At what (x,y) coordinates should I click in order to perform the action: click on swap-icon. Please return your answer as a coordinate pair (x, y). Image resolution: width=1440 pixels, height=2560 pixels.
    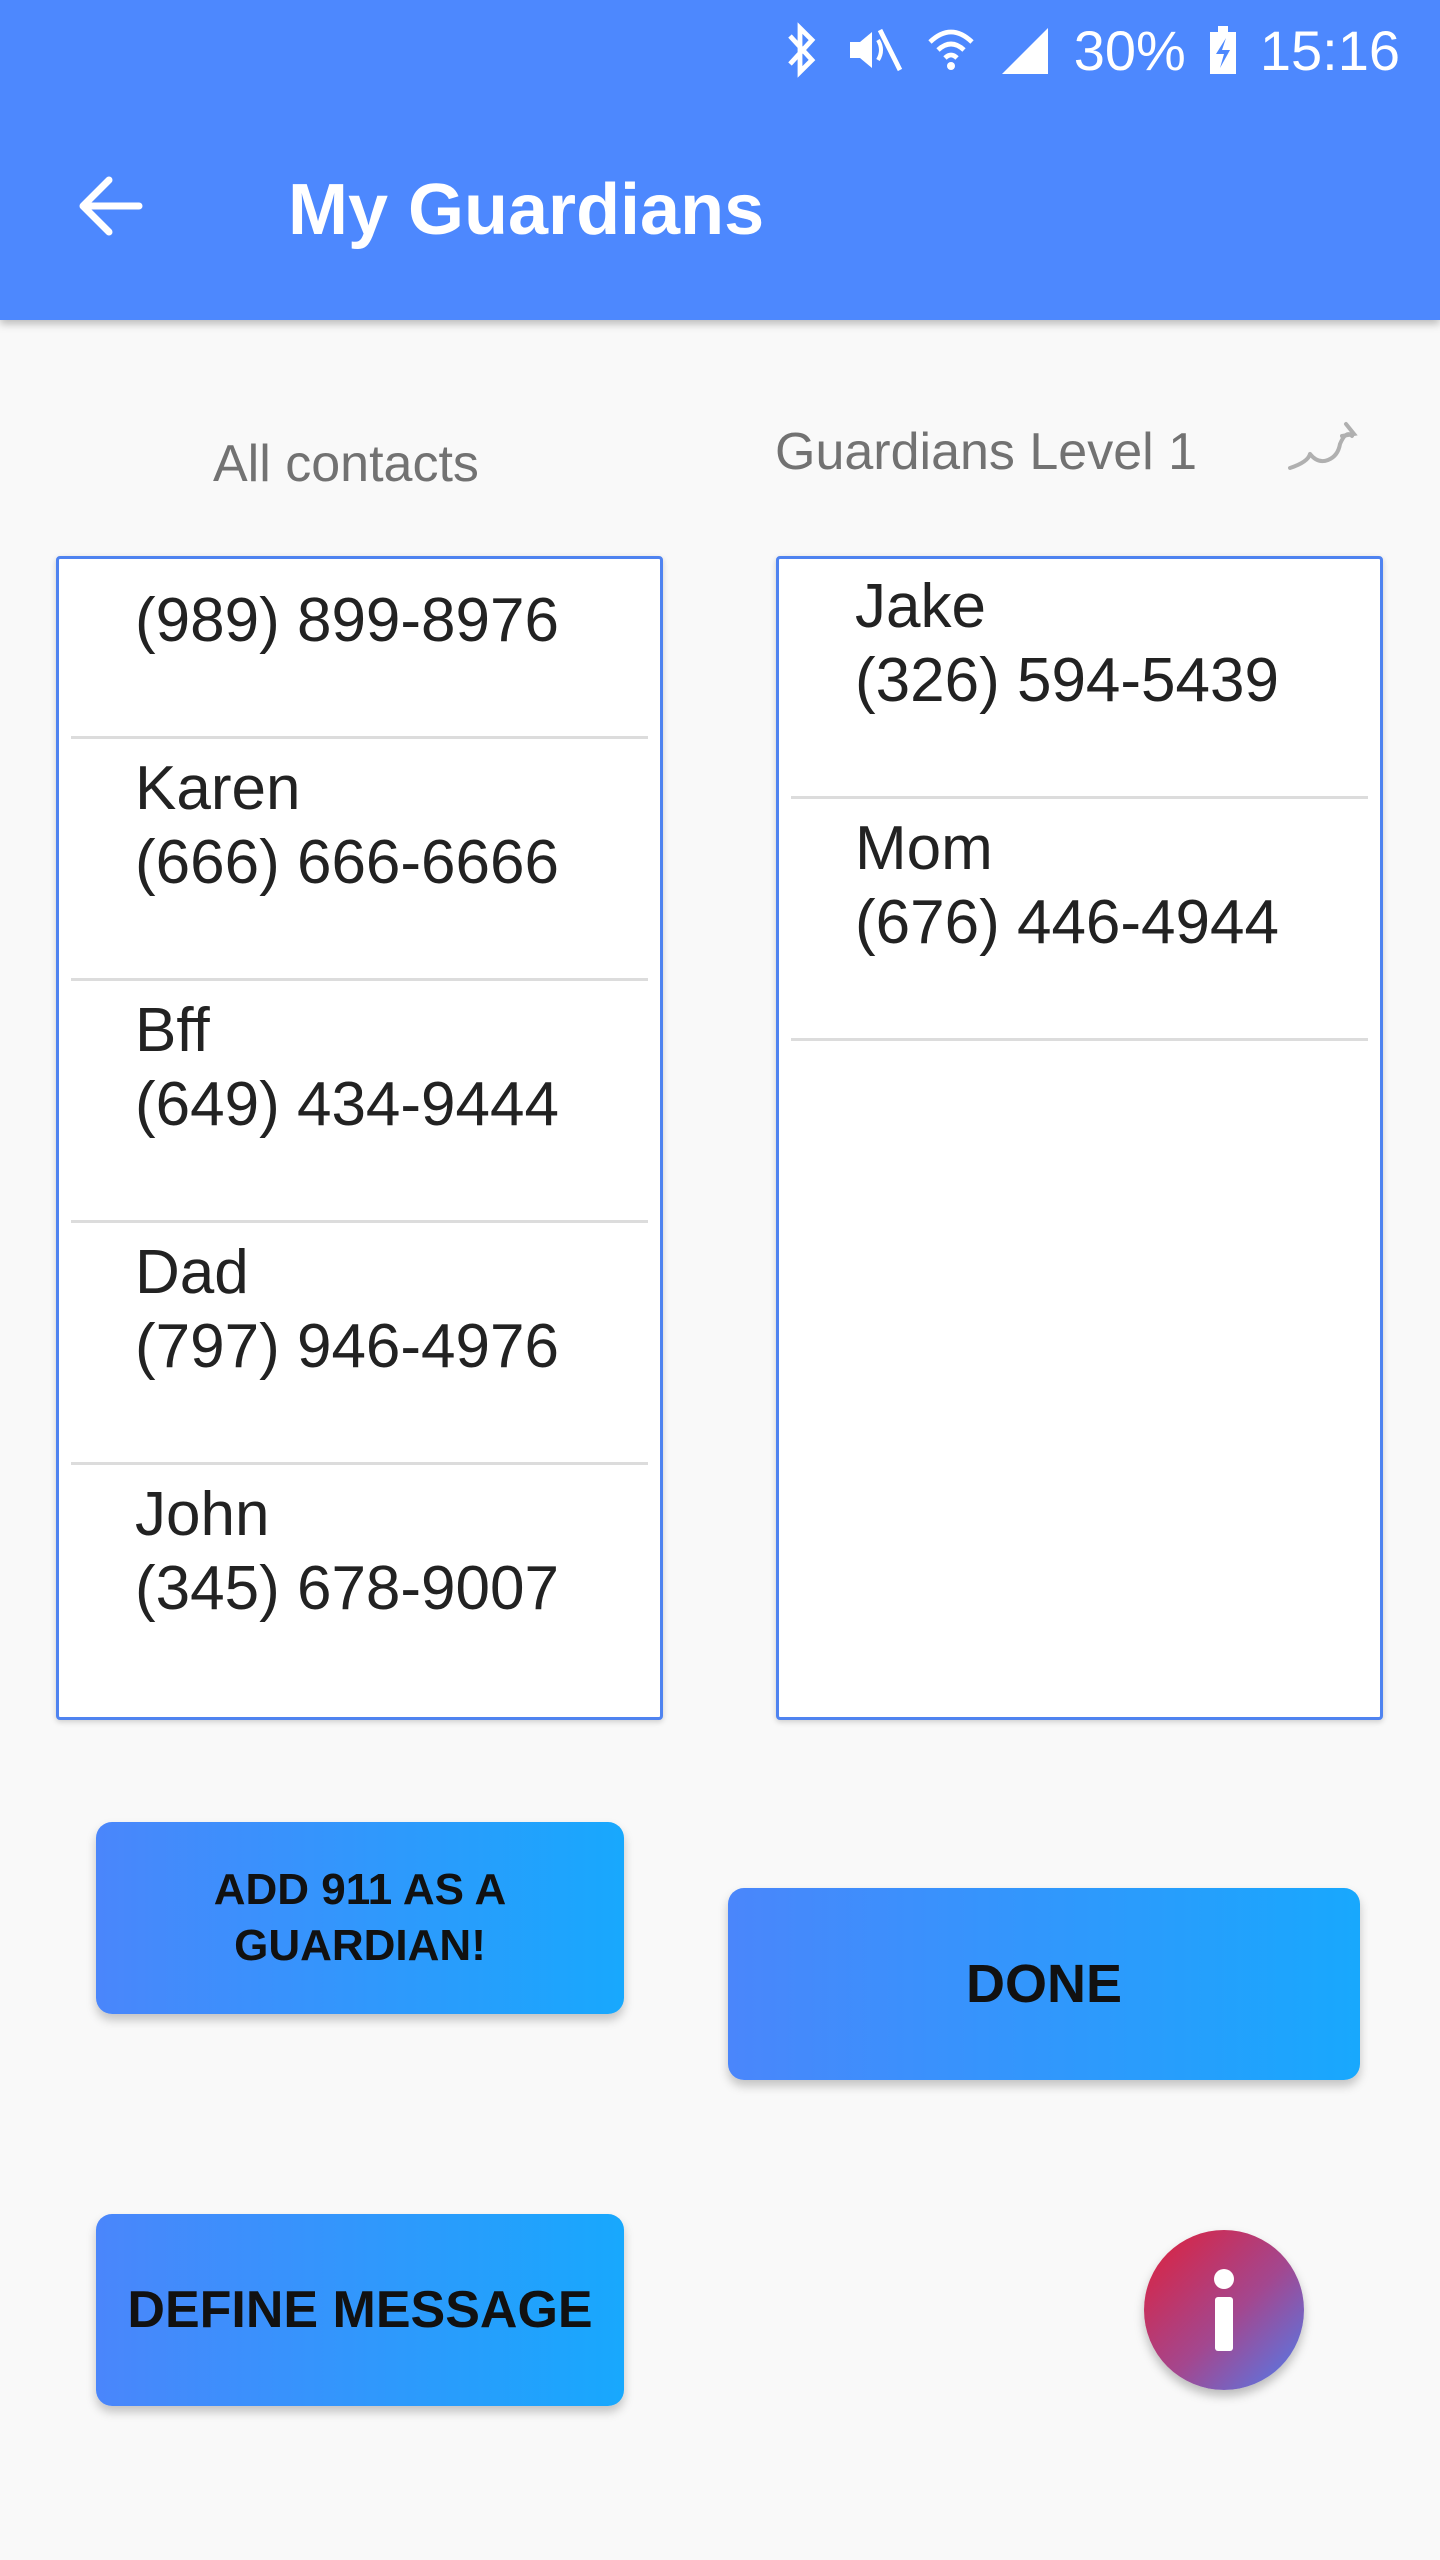
    Looking at the image, I should click on (1320, 445).